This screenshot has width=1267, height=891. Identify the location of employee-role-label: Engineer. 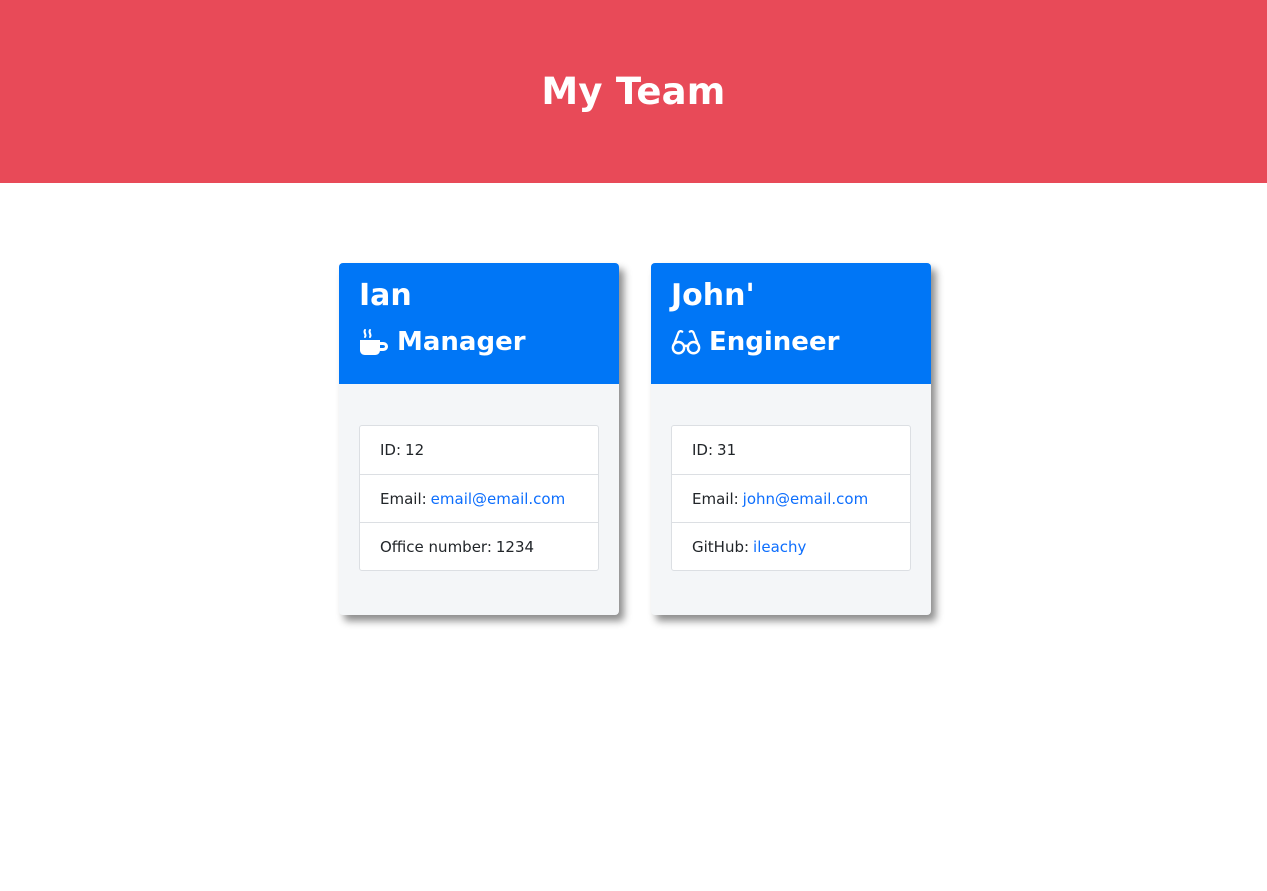
(774, 342).